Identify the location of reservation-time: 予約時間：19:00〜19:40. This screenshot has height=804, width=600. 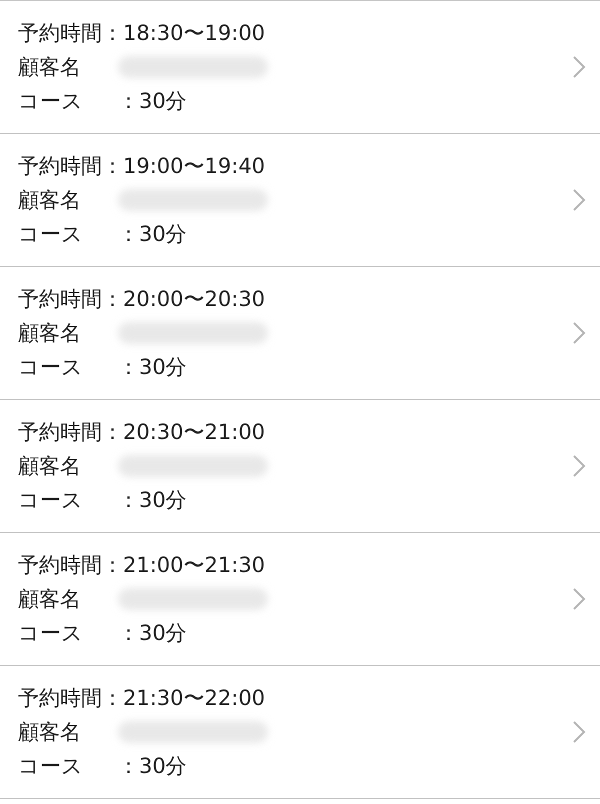
(142, 166).